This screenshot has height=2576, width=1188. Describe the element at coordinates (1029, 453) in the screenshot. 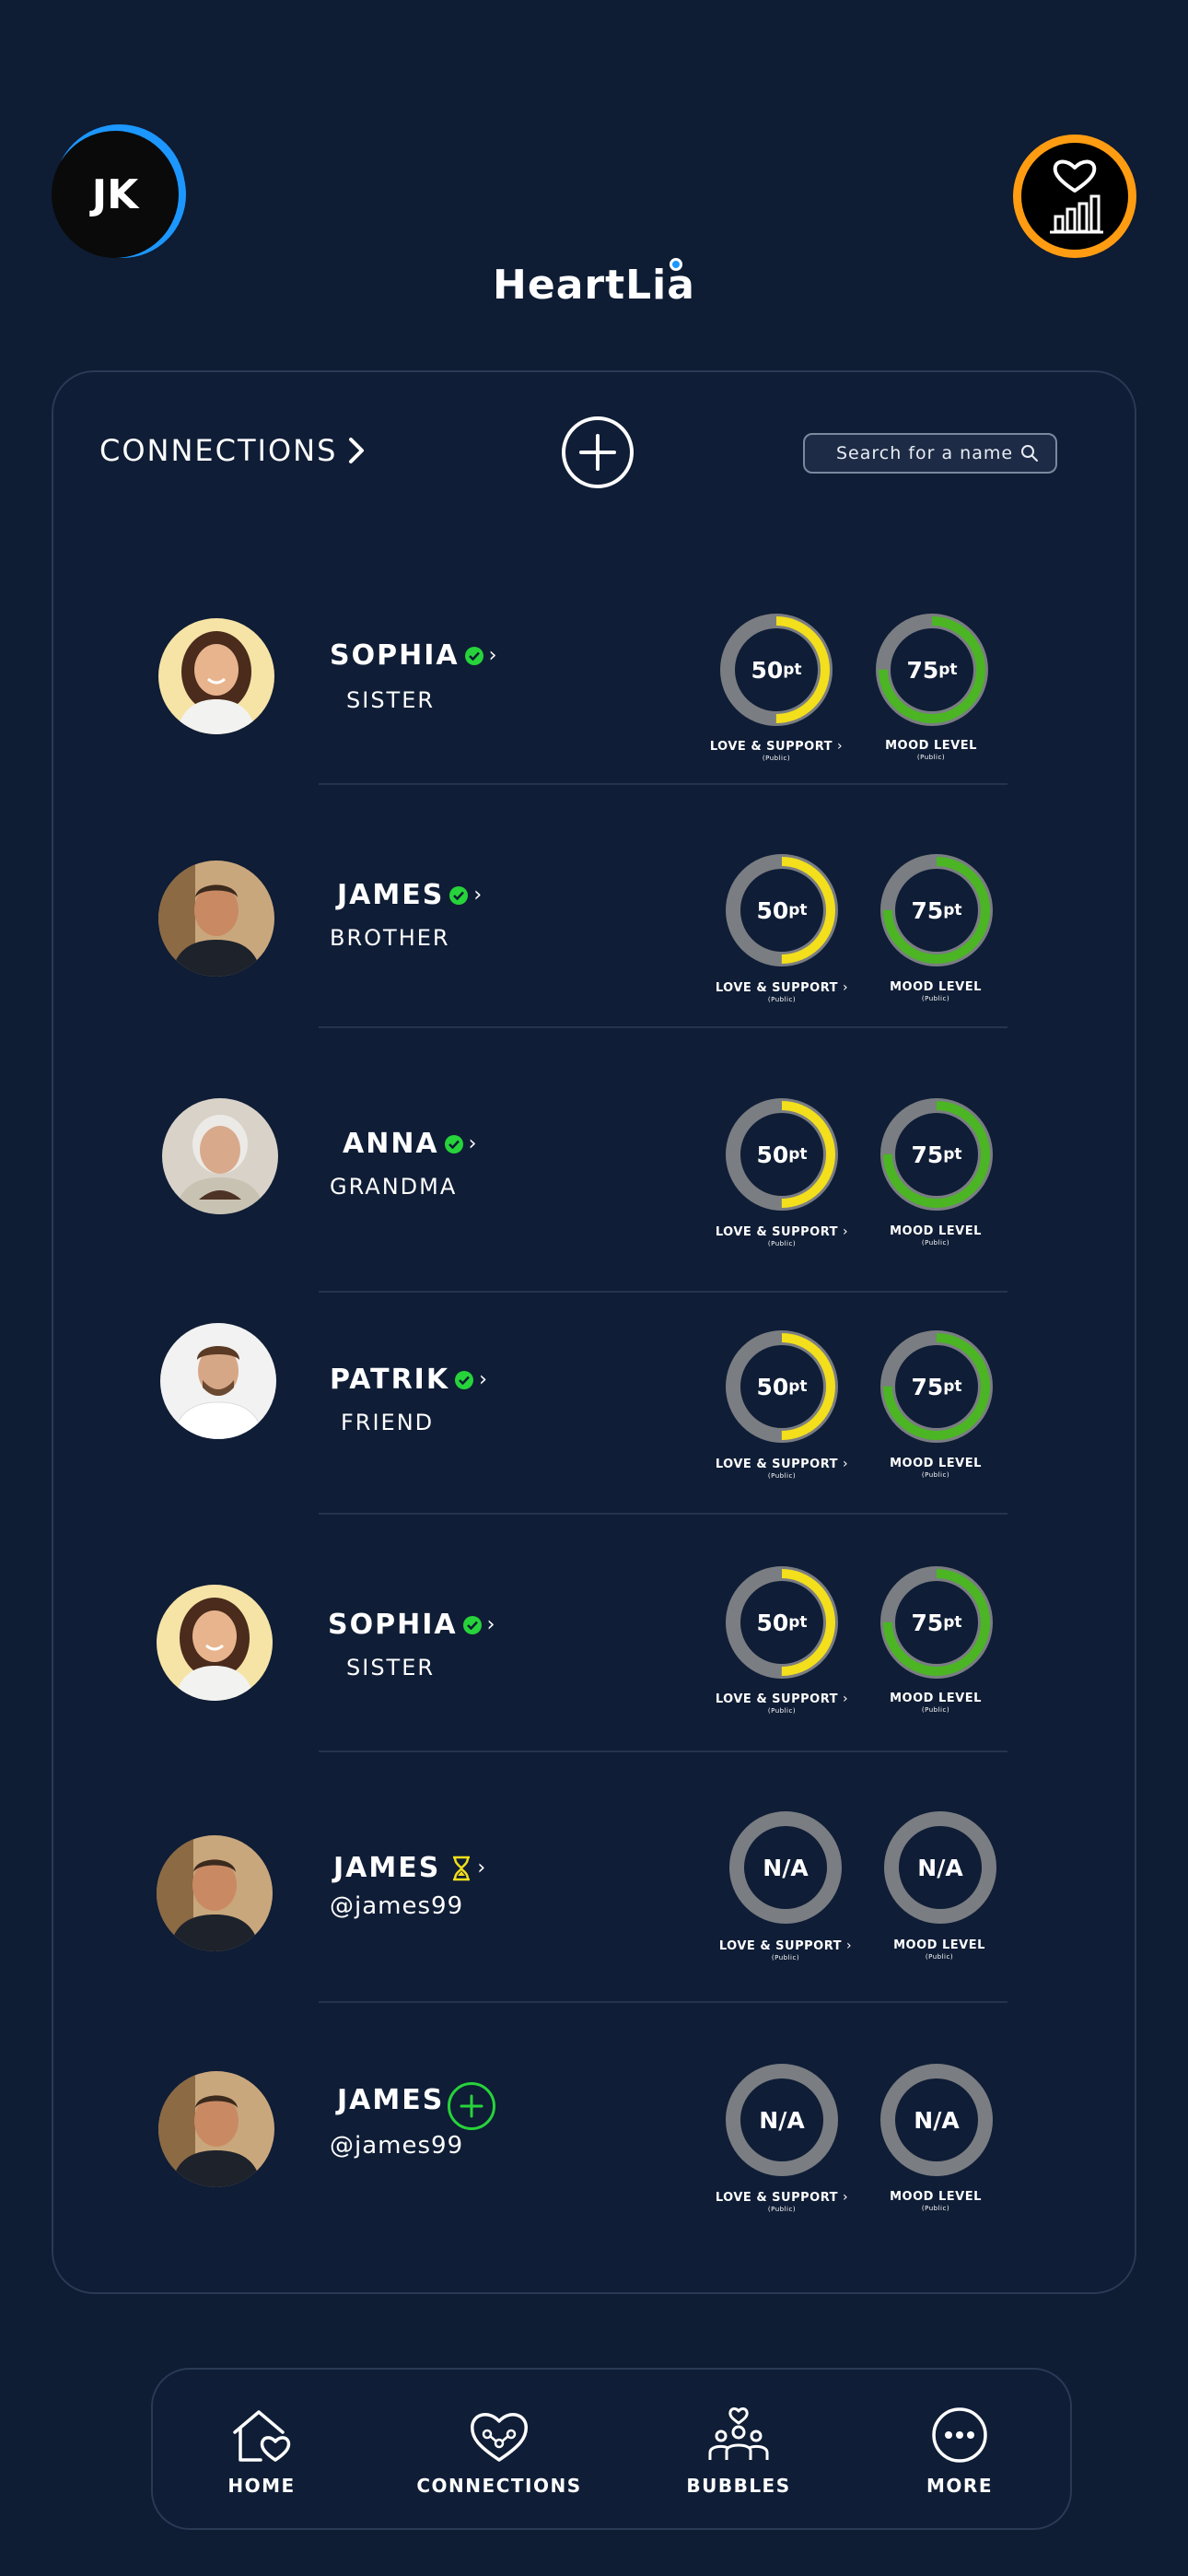

I see `search-icon` at that location.